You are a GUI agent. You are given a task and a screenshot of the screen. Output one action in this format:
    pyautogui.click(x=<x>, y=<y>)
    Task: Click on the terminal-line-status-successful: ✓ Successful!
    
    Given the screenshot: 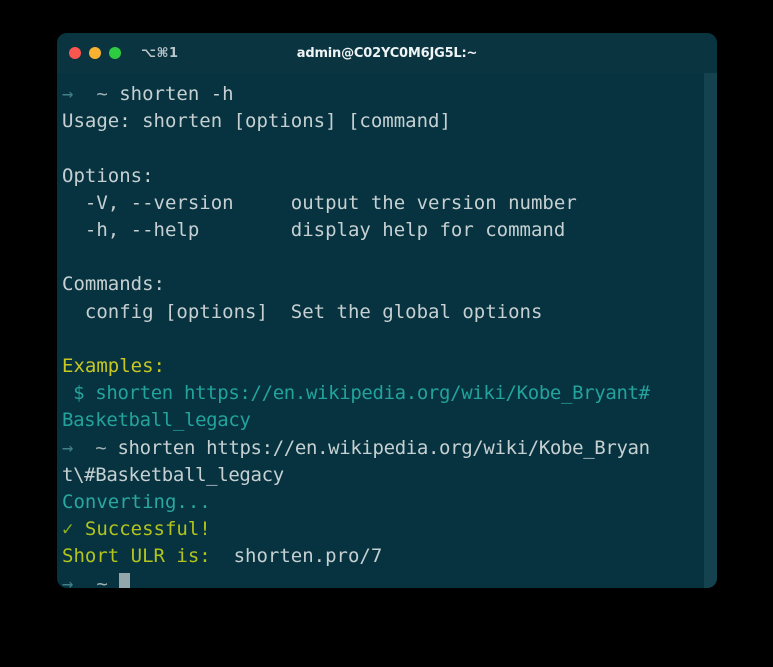 What is the action you would take?
    pyautogui.click(x=381, y=529)
    